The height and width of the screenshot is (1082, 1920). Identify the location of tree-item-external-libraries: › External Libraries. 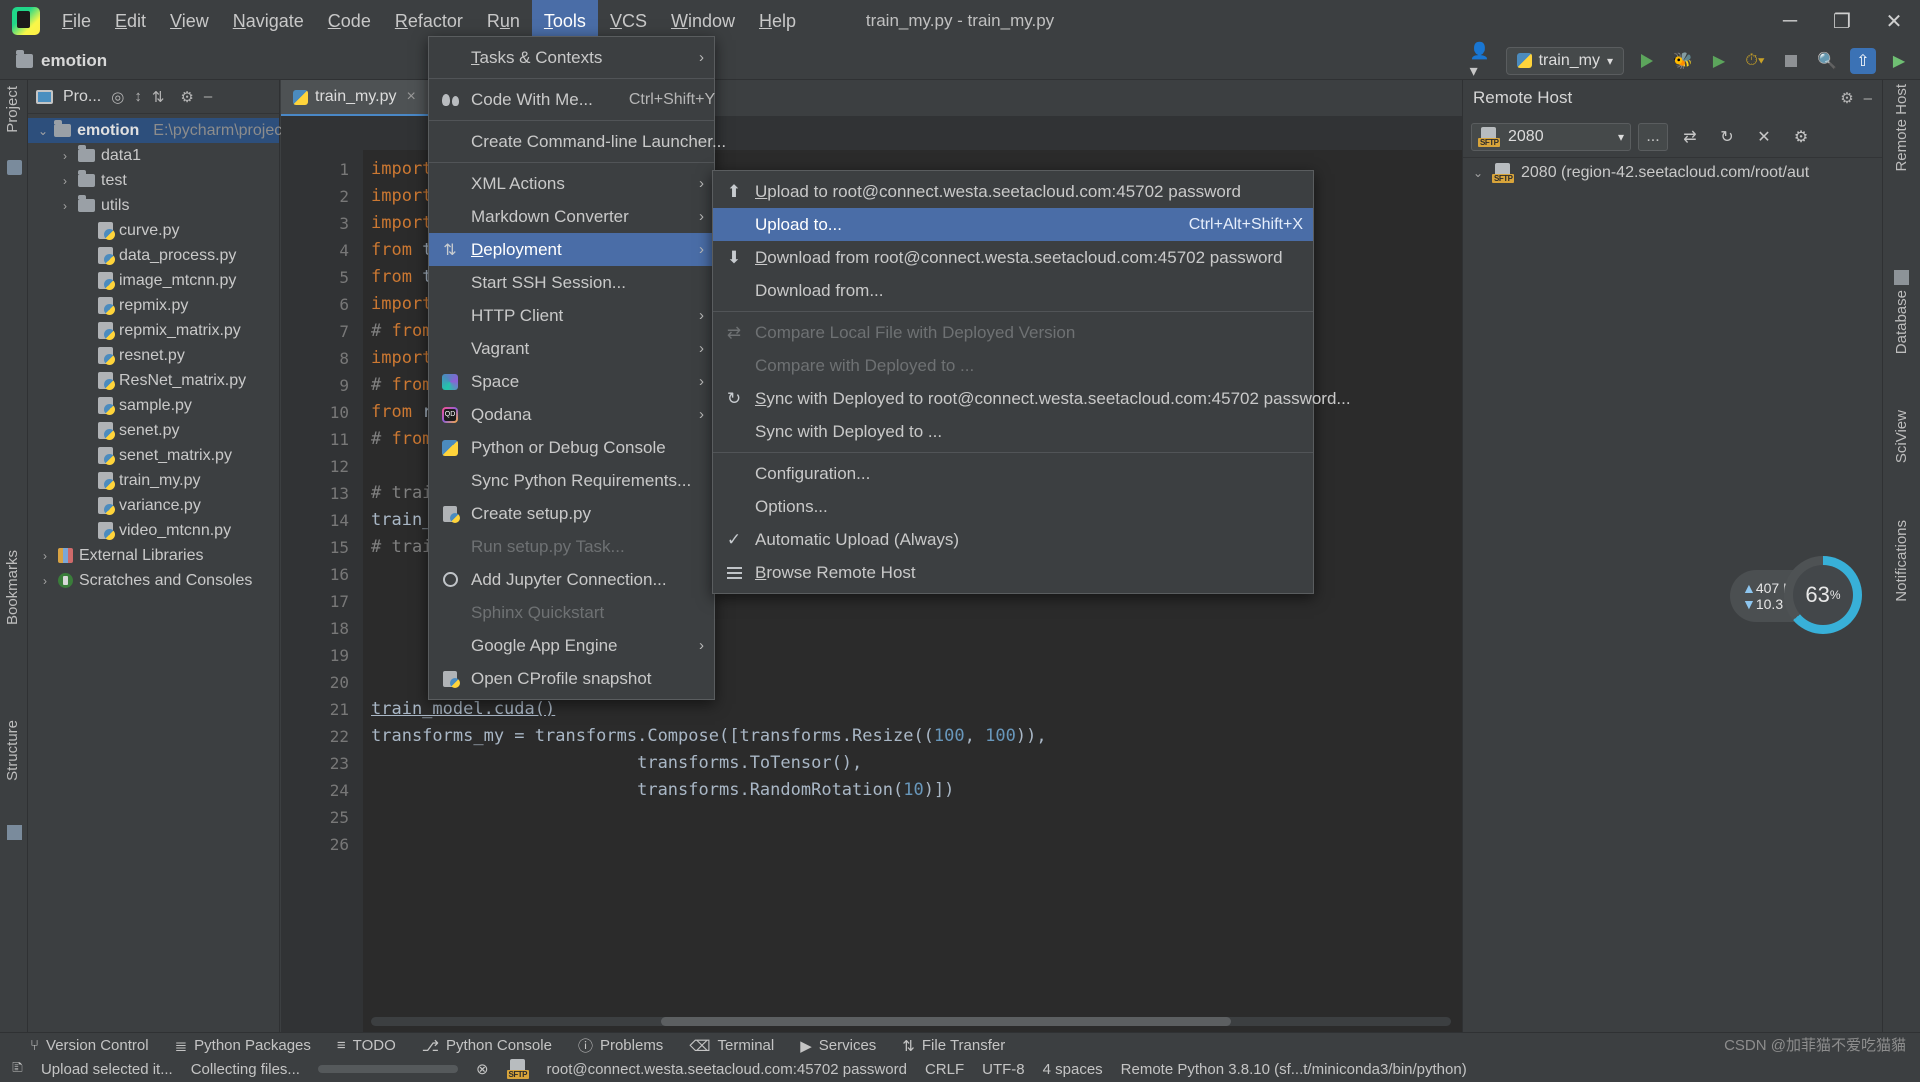
(153, 555).